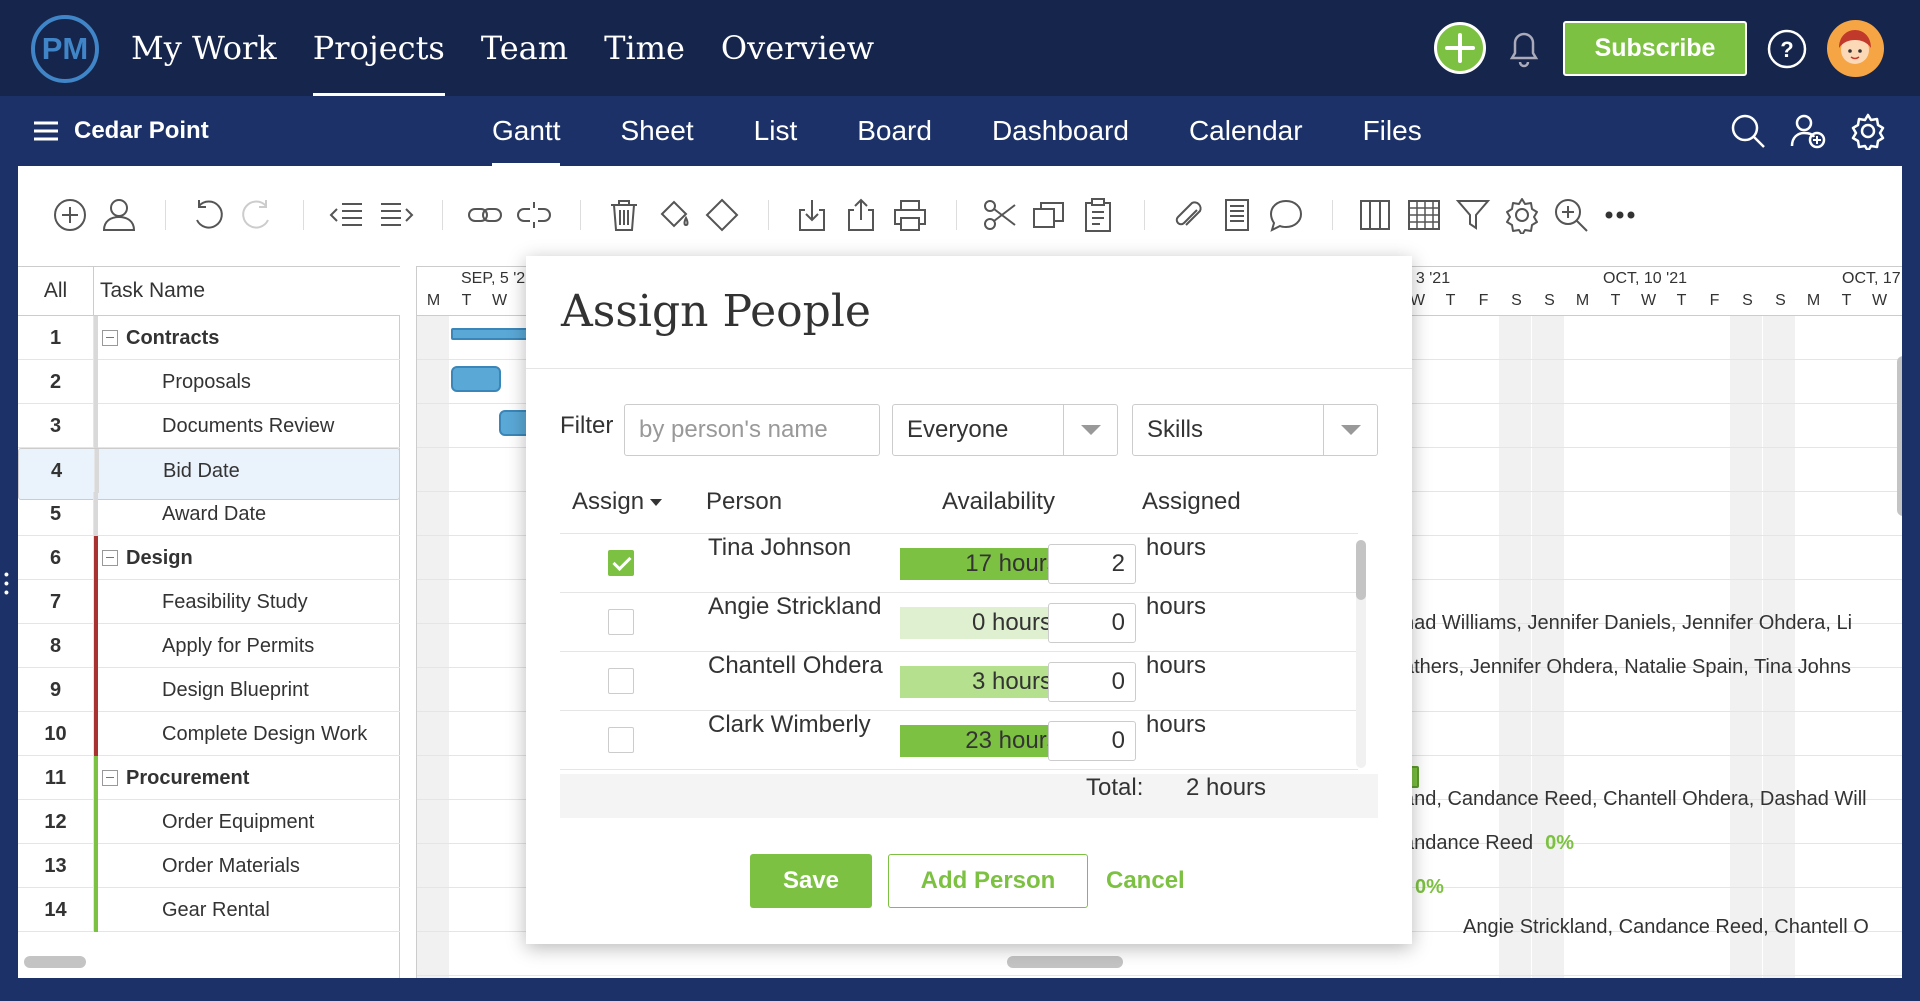 The image size is (1920, 1001). I want to click on add-user-icon, so click(1808, 131).